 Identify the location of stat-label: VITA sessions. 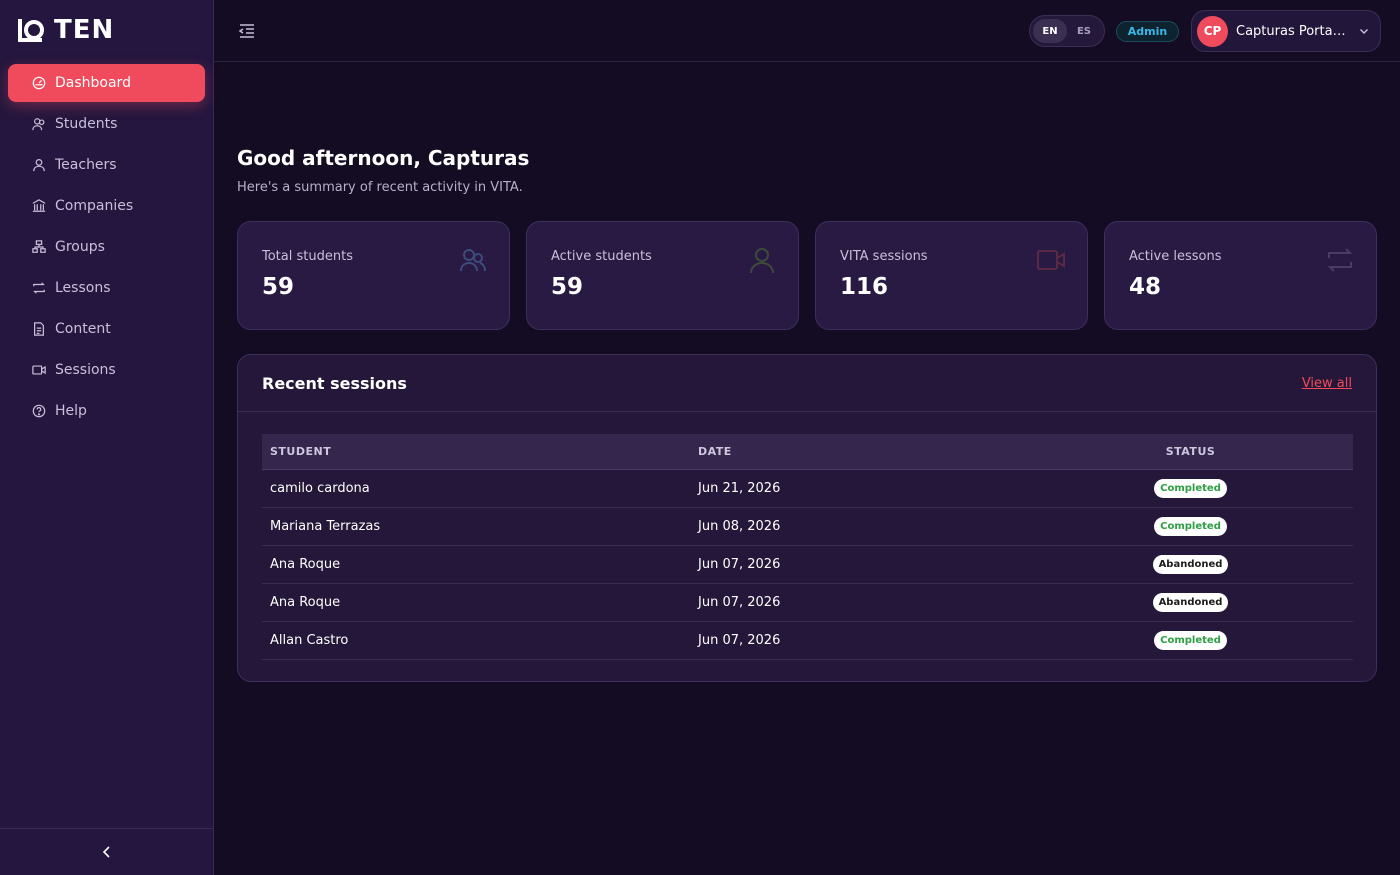
(884, 256).